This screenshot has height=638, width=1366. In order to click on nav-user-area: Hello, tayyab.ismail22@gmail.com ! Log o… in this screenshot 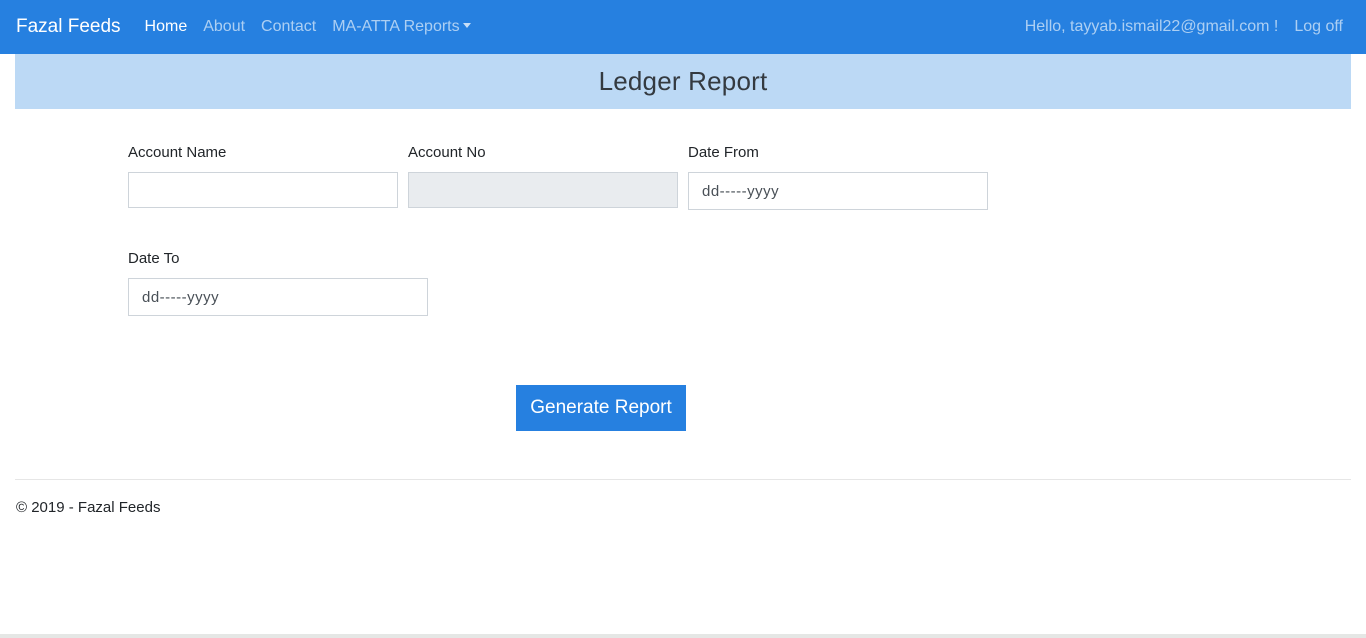, I will do `click(1187, 27)`.